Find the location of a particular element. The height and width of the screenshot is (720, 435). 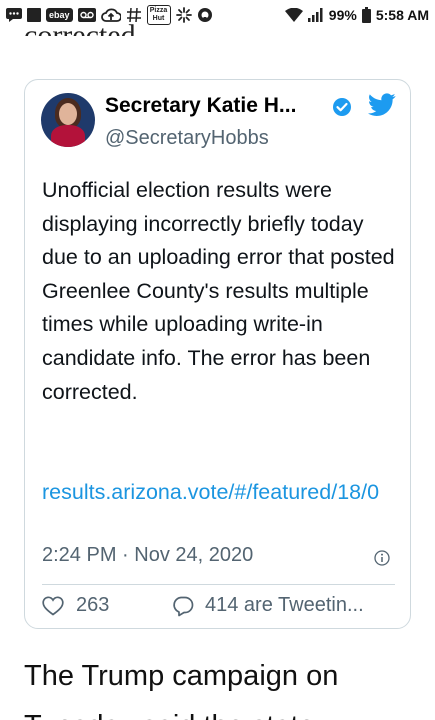

reply-bubble-icon is located at coordinates (183, 606).